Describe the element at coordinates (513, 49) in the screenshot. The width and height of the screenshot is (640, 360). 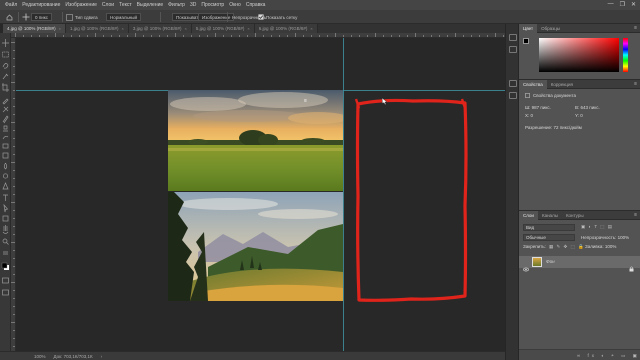
I see `actions-panel-icon` at that location.